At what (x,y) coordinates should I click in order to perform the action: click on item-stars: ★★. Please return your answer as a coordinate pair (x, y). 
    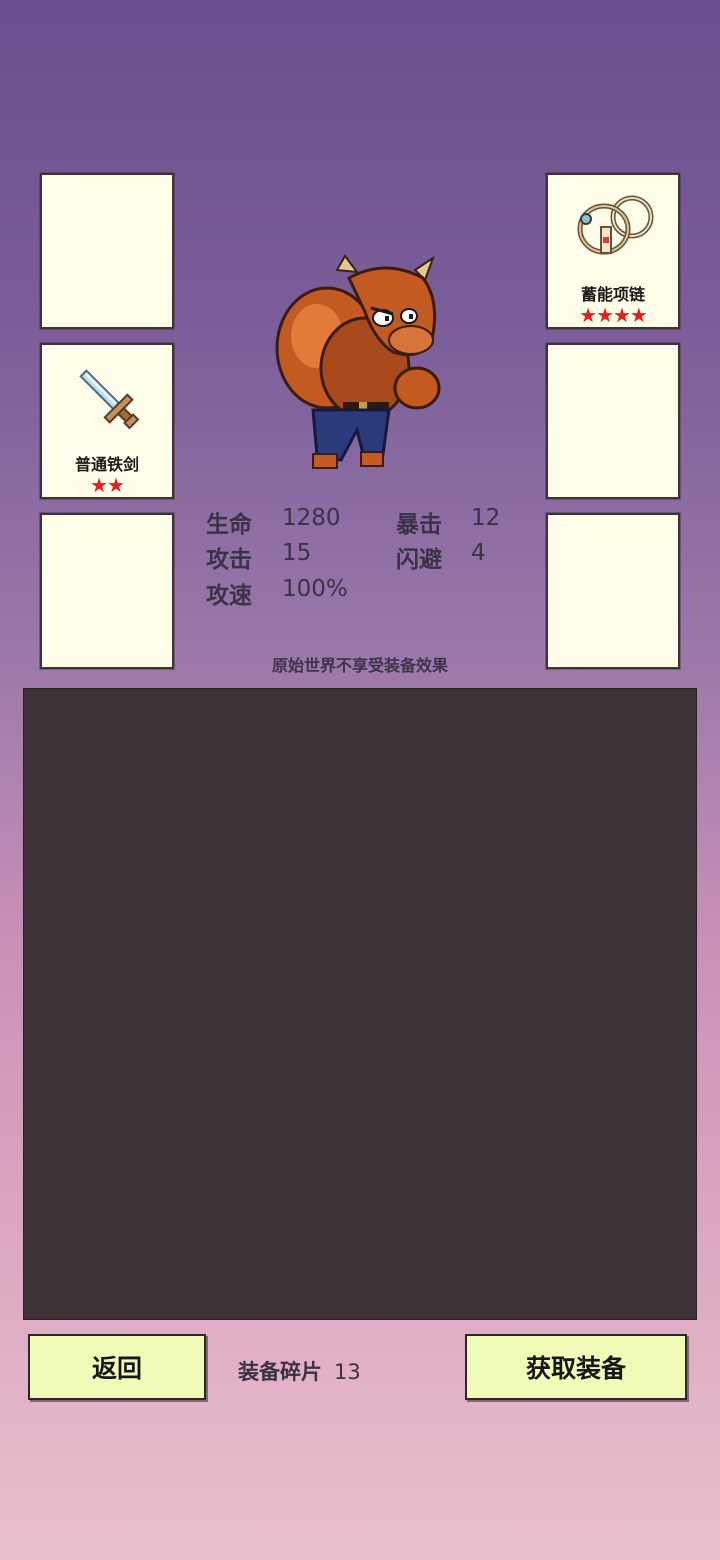
    Looking at the image, I should click on (107, 485).